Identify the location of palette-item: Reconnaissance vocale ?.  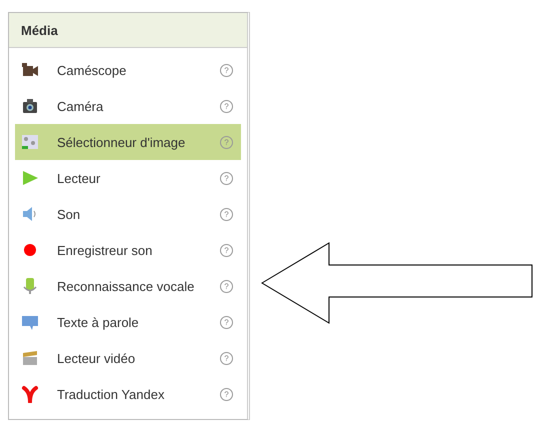
(128, 286).